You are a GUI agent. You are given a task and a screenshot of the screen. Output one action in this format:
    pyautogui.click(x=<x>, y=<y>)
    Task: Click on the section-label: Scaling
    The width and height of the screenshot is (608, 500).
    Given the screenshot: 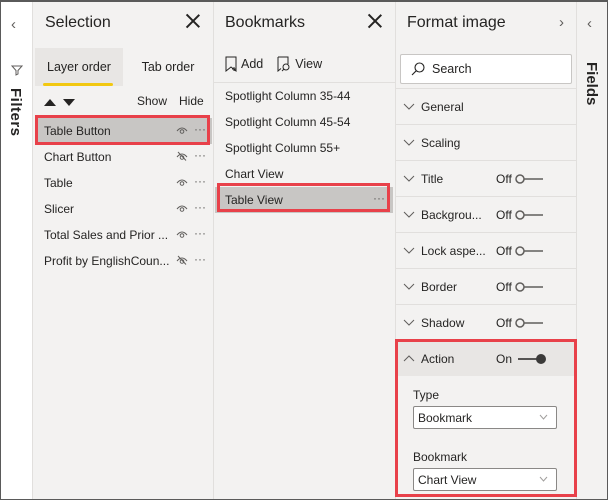 What is the action you would take?
    pyautogui.click(x=441, y=142)
    